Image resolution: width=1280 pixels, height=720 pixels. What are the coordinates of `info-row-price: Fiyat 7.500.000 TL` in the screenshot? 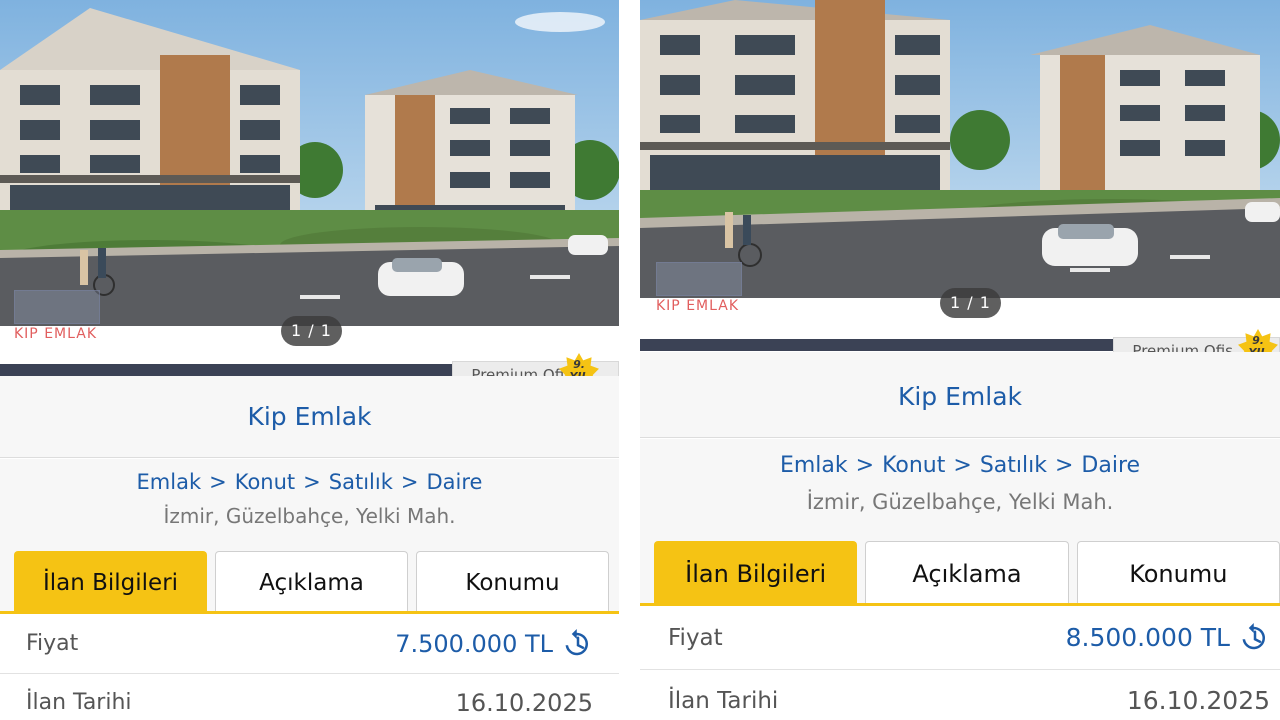 It's located at (309, 644).